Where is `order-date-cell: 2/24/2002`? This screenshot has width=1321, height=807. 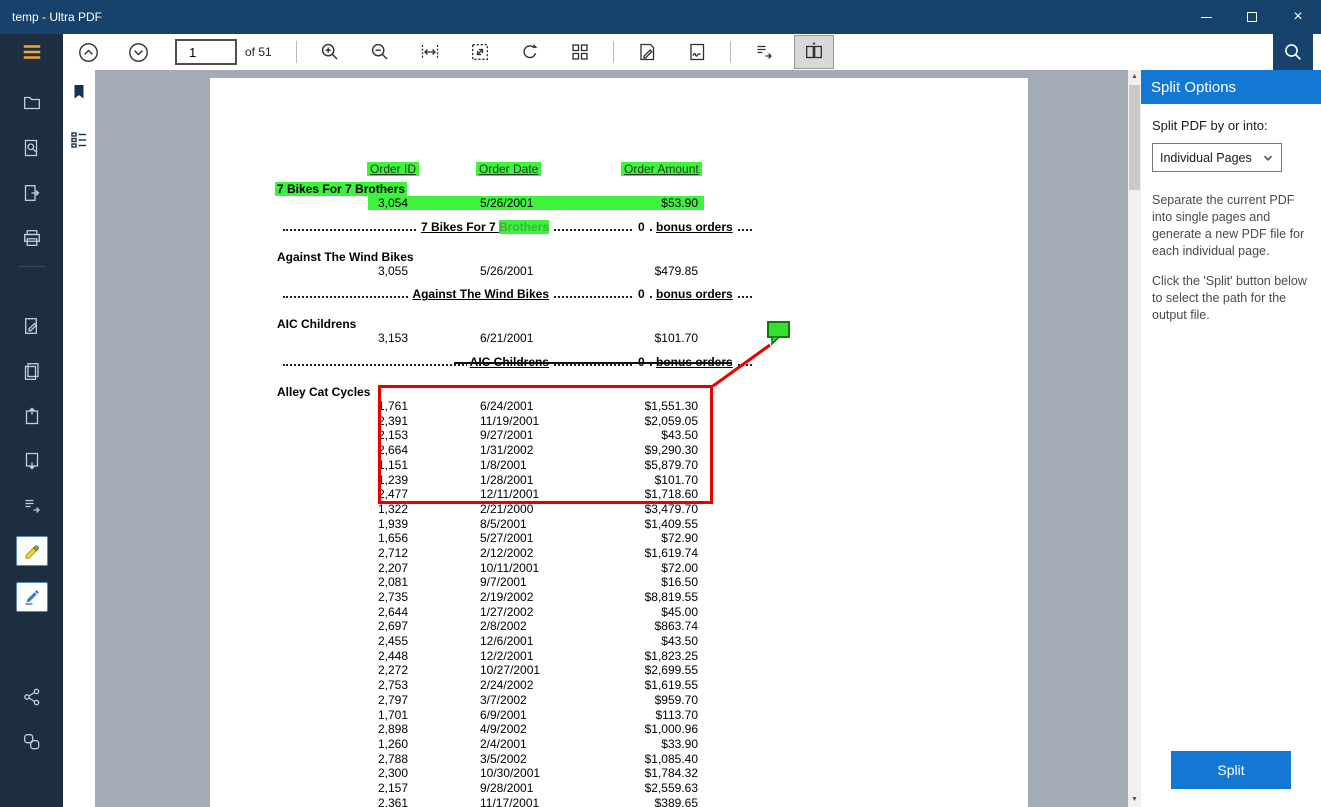
order-date-cell: 2/24/2002 is located at coordinates (507, 685).